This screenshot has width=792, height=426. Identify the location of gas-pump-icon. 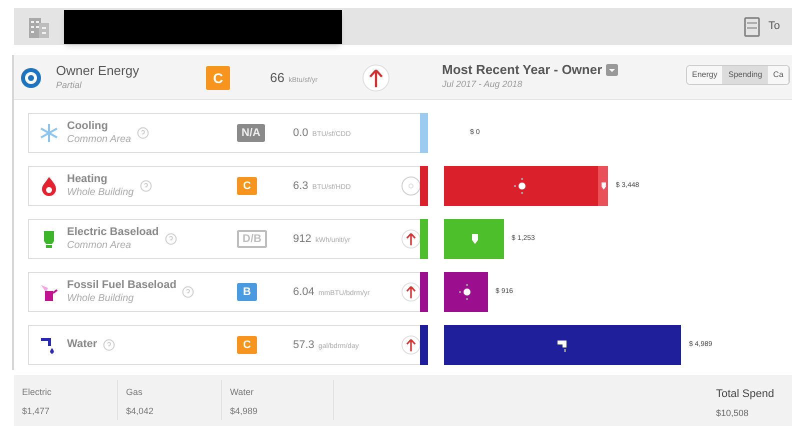
(49, 292).